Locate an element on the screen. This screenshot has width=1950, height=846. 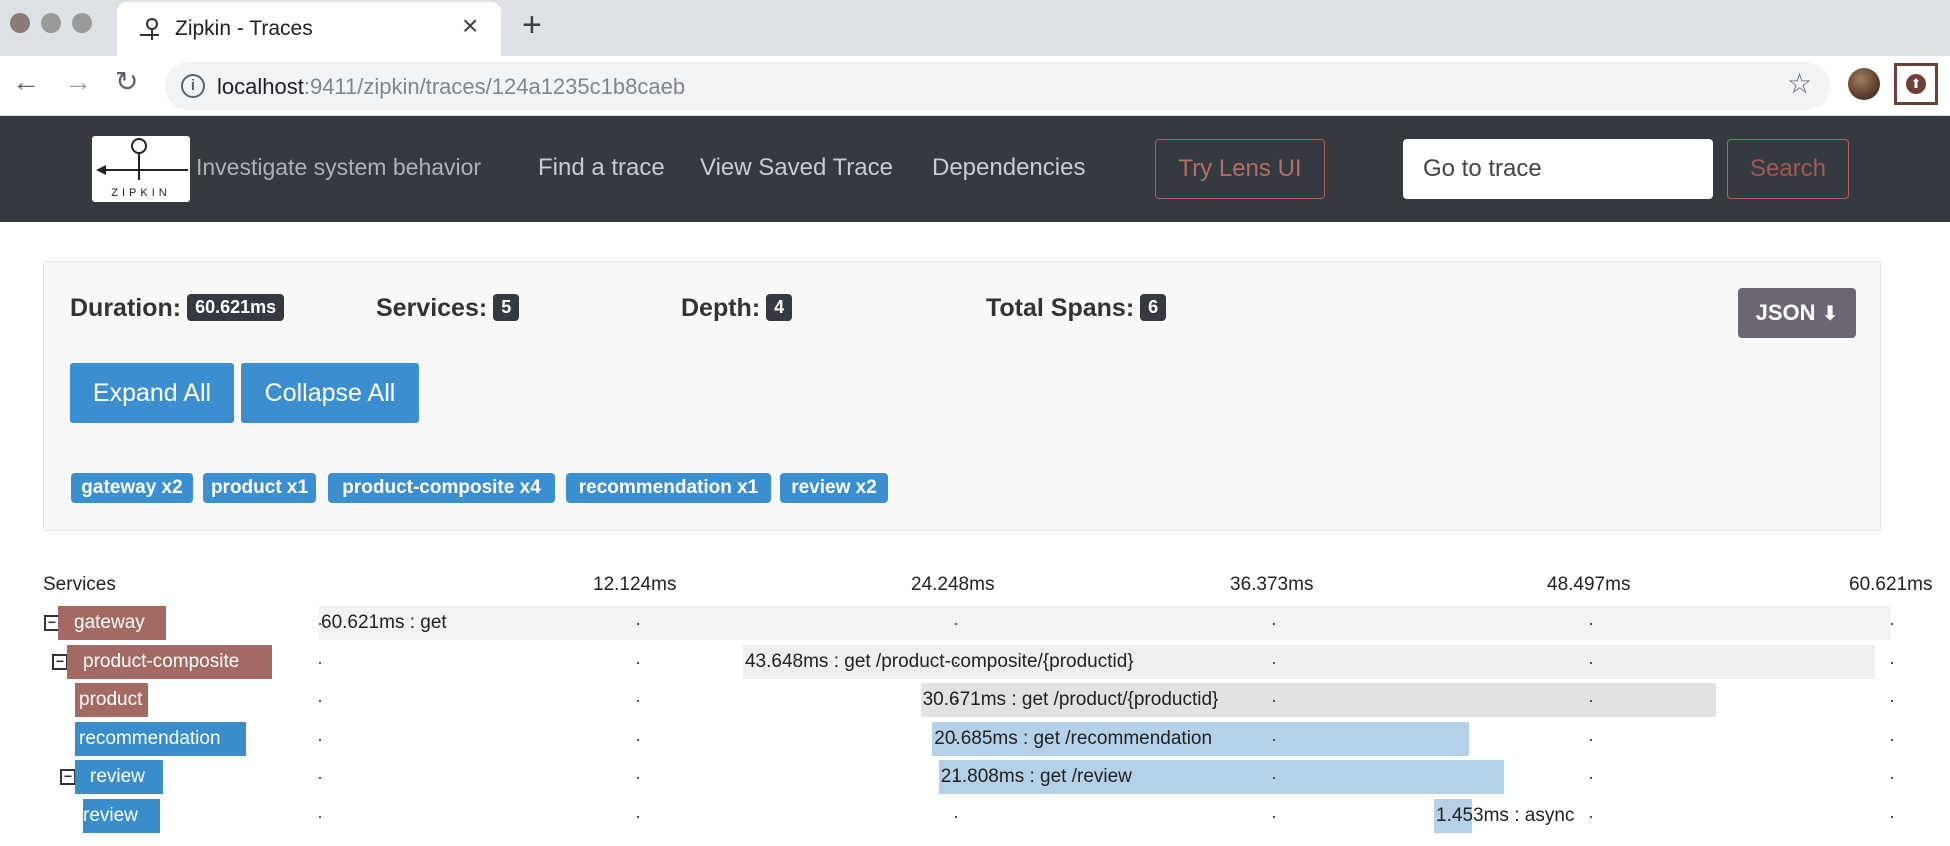
timeline-tick-label: 60.621ms is located at coordinates (1891, 584).